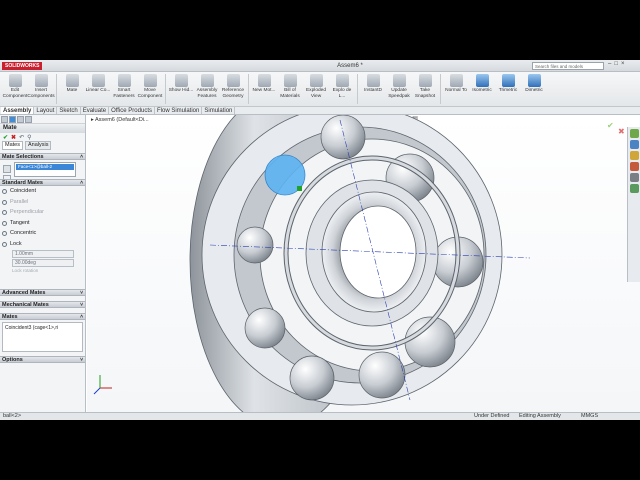 The image size is (640, 480). Describe the element at coordinates (42, 223) in the screenshot. I see `mate-option-tangent: Tangent` at that location.